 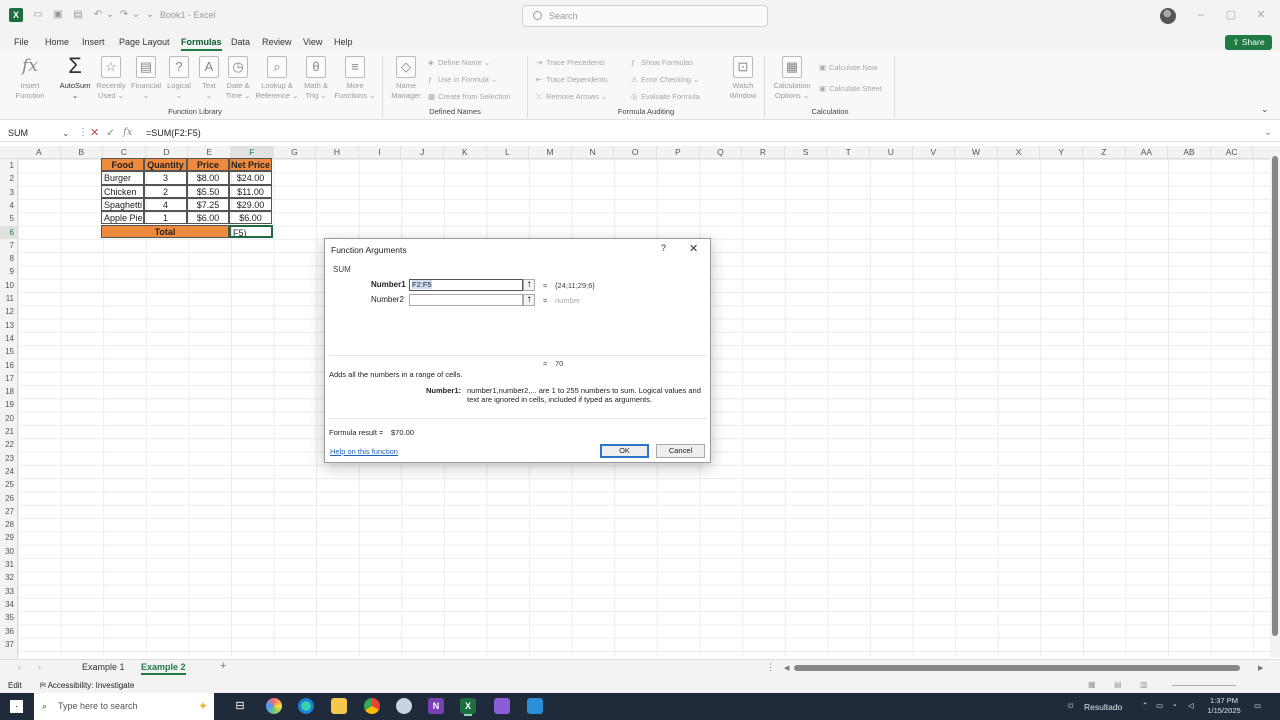 What do you see at coordinates (122, 191) in the screenshot?
I see `table-cell: Chicken` at bounding box center [122, 191].